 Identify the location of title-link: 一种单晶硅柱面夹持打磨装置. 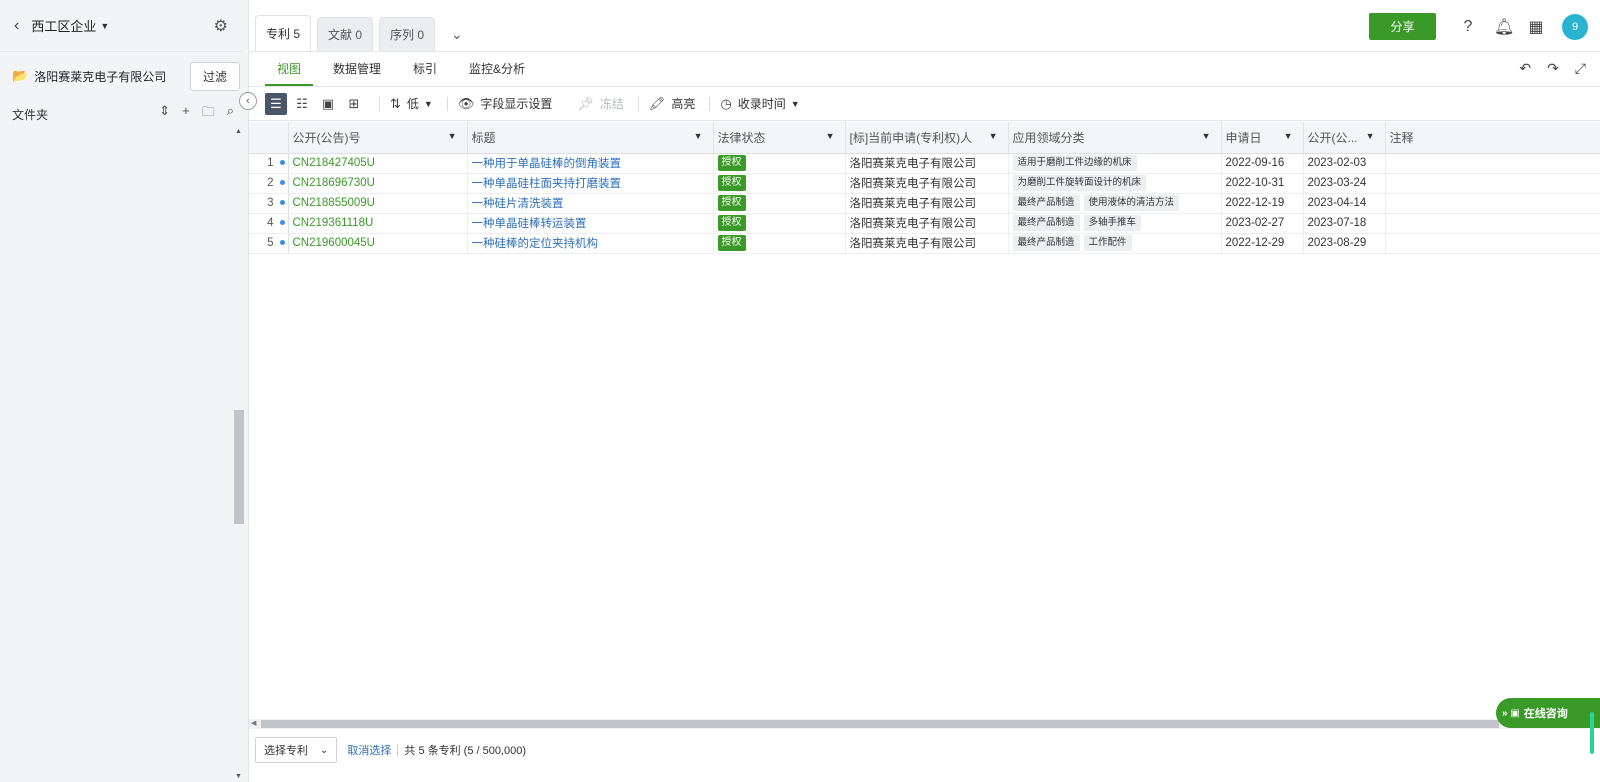
(547, 184).